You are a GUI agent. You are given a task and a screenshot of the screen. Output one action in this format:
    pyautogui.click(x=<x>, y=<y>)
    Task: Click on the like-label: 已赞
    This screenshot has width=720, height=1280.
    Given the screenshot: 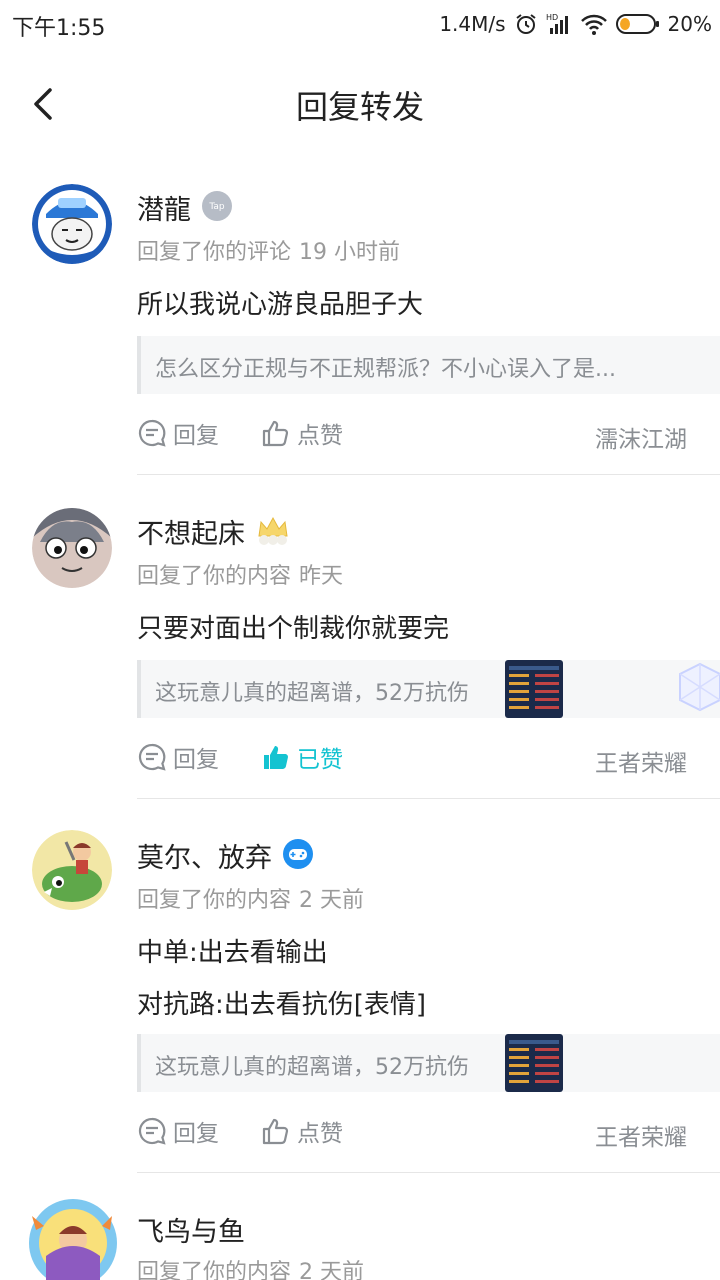 What is the action you would take?
    pyautogui.click(x=320, y=760)
    